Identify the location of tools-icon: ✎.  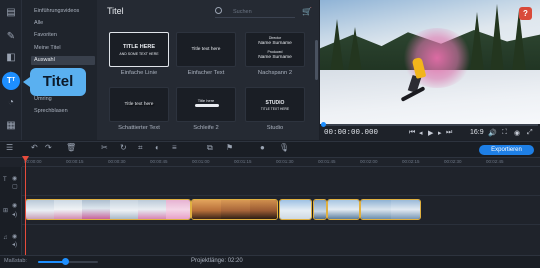
(11, 37).